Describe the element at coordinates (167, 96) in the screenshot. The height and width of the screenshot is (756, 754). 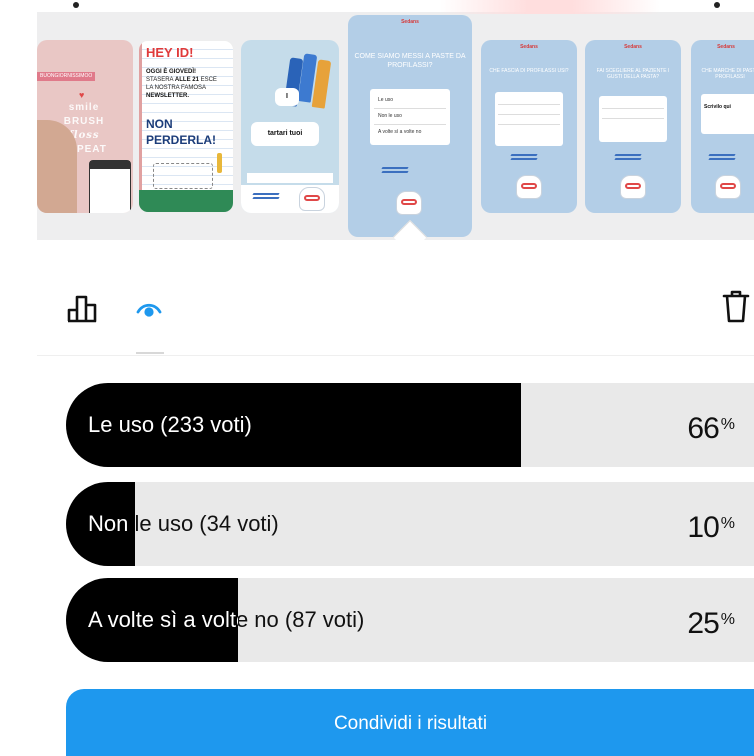
I see `story-text-line: NEWSLETTER.` at that location.